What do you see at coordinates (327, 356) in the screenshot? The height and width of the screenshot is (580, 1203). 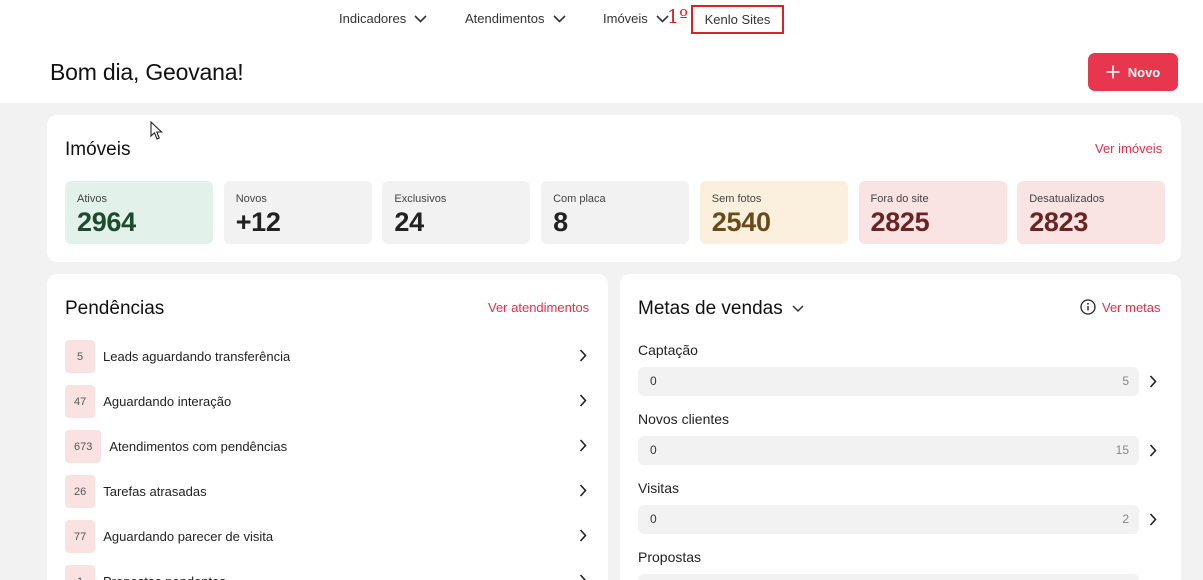 I see `pendencia-row: 5 Leads aguardando transferência` at bounding box center [327, 356].